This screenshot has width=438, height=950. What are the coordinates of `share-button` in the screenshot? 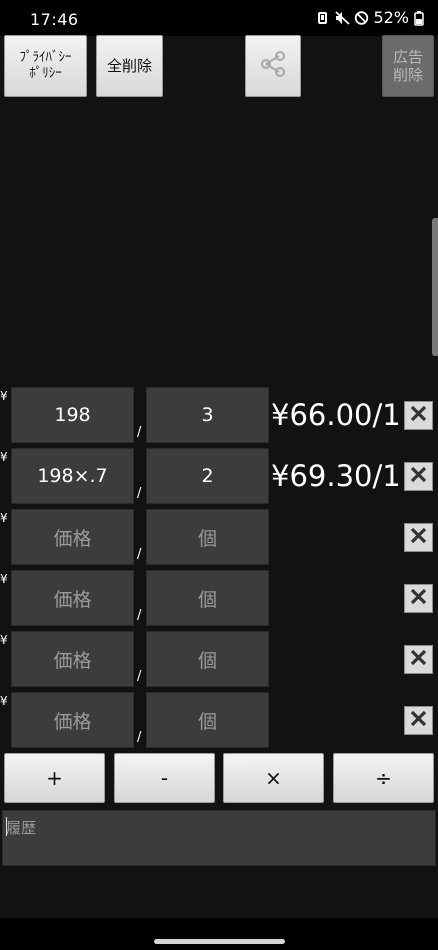 It's located at (273, 66).